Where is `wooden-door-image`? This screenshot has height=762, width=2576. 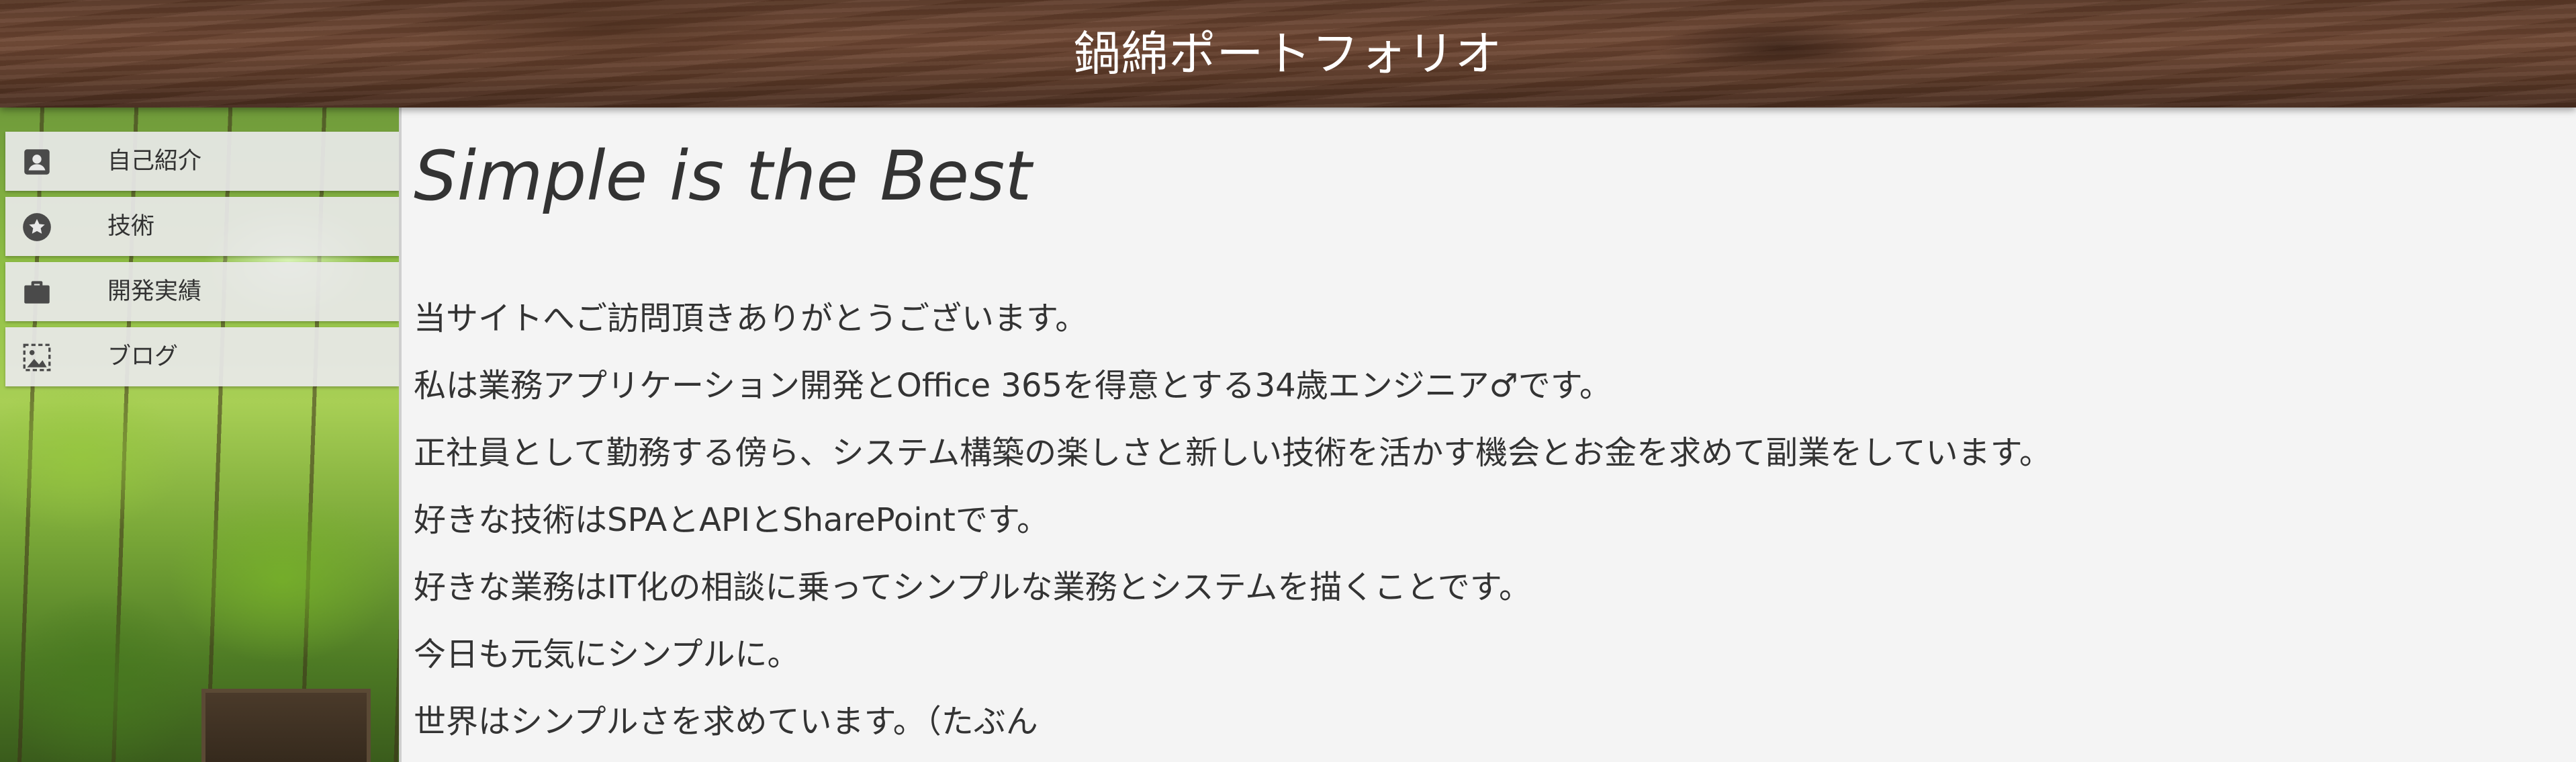
wooden-door-image is located at coordinates (286, 725).